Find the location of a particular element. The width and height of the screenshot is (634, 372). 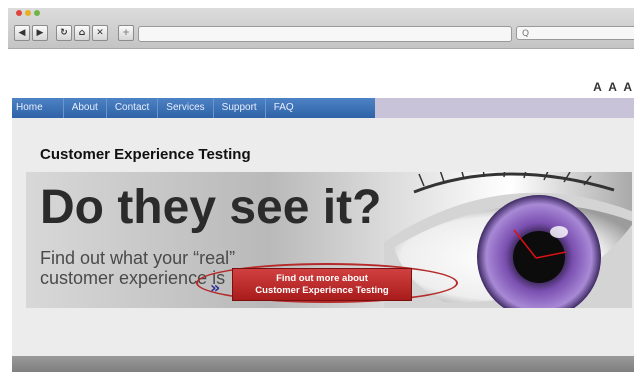

nav-bar-extension is located at coordinates (504, 108).